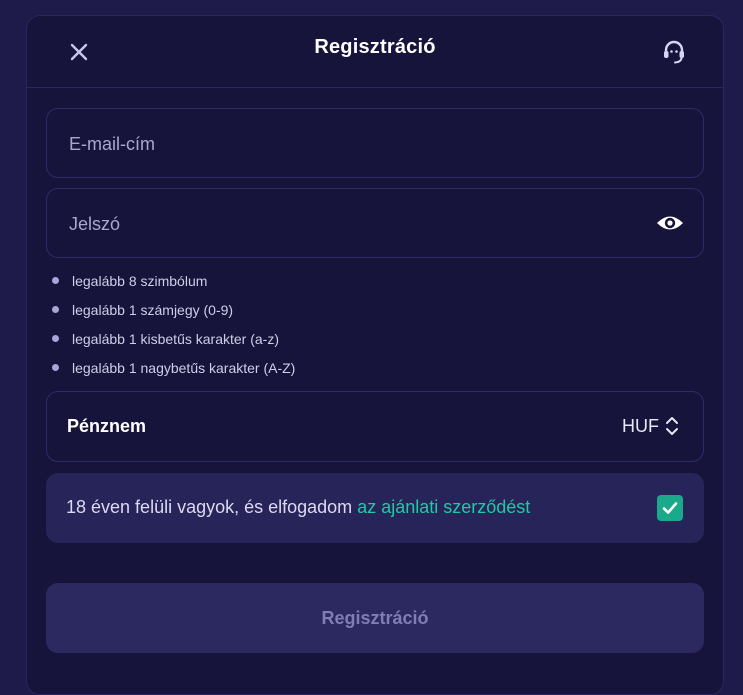 This screenshot has width=743, height=695. Describe the element at coordinates (640, 426) in the screenshot. I see `currency-value: HUF` at that location.